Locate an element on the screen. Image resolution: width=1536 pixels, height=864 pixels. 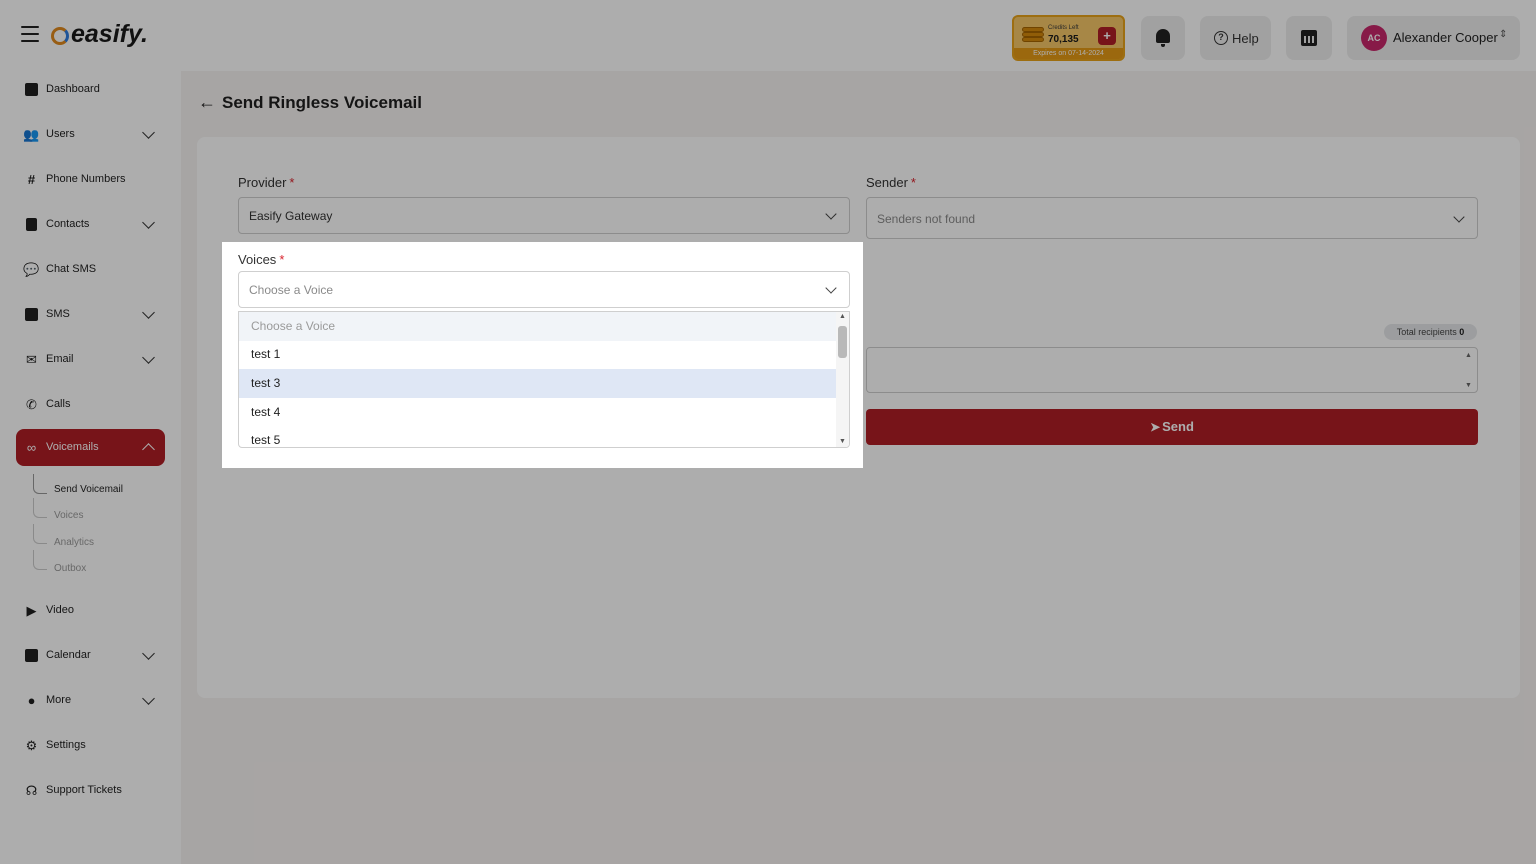
chevron-down-icon is located at coordinates (831, 288).